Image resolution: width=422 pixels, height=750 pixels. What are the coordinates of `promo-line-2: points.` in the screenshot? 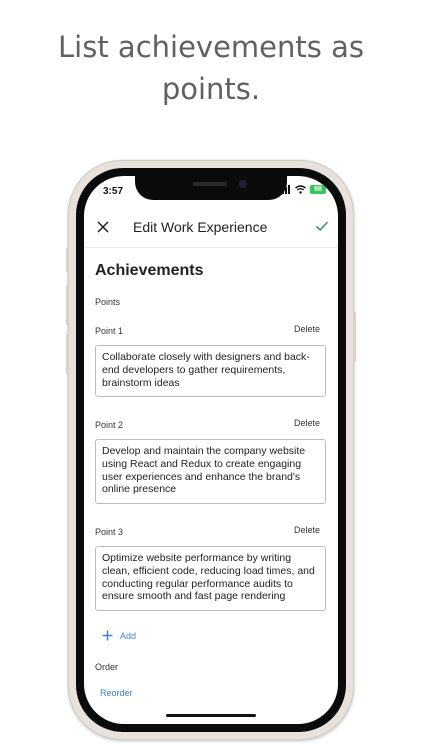 It's located at (211, 89).